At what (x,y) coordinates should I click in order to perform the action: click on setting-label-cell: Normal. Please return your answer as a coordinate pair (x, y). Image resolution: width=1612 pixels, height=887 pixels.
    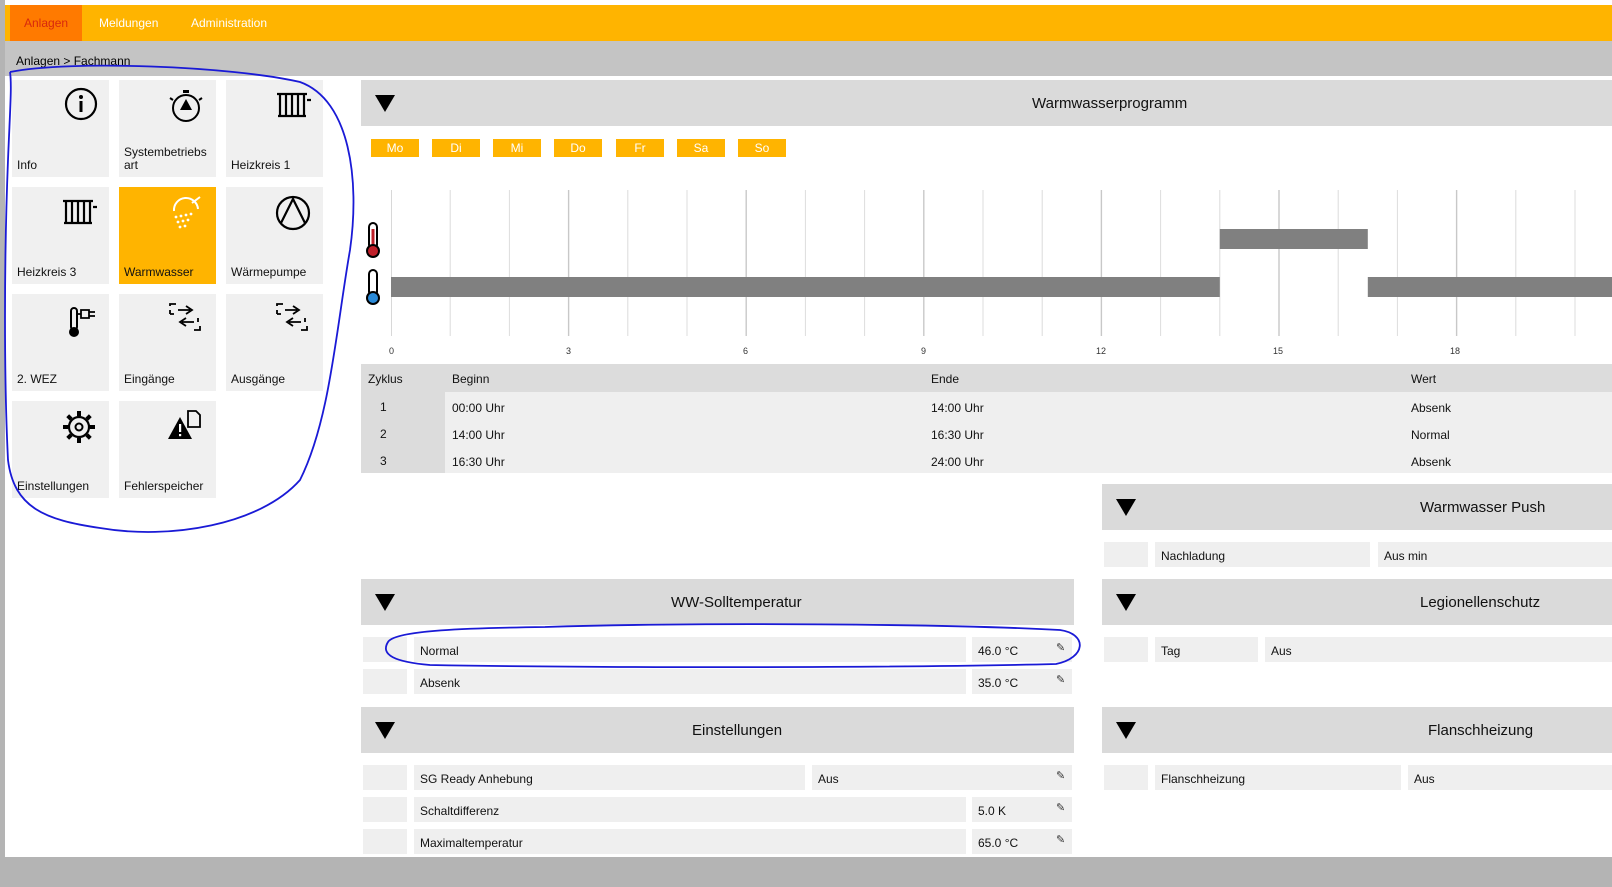
    Looking at the image, I should click on (690, 649).